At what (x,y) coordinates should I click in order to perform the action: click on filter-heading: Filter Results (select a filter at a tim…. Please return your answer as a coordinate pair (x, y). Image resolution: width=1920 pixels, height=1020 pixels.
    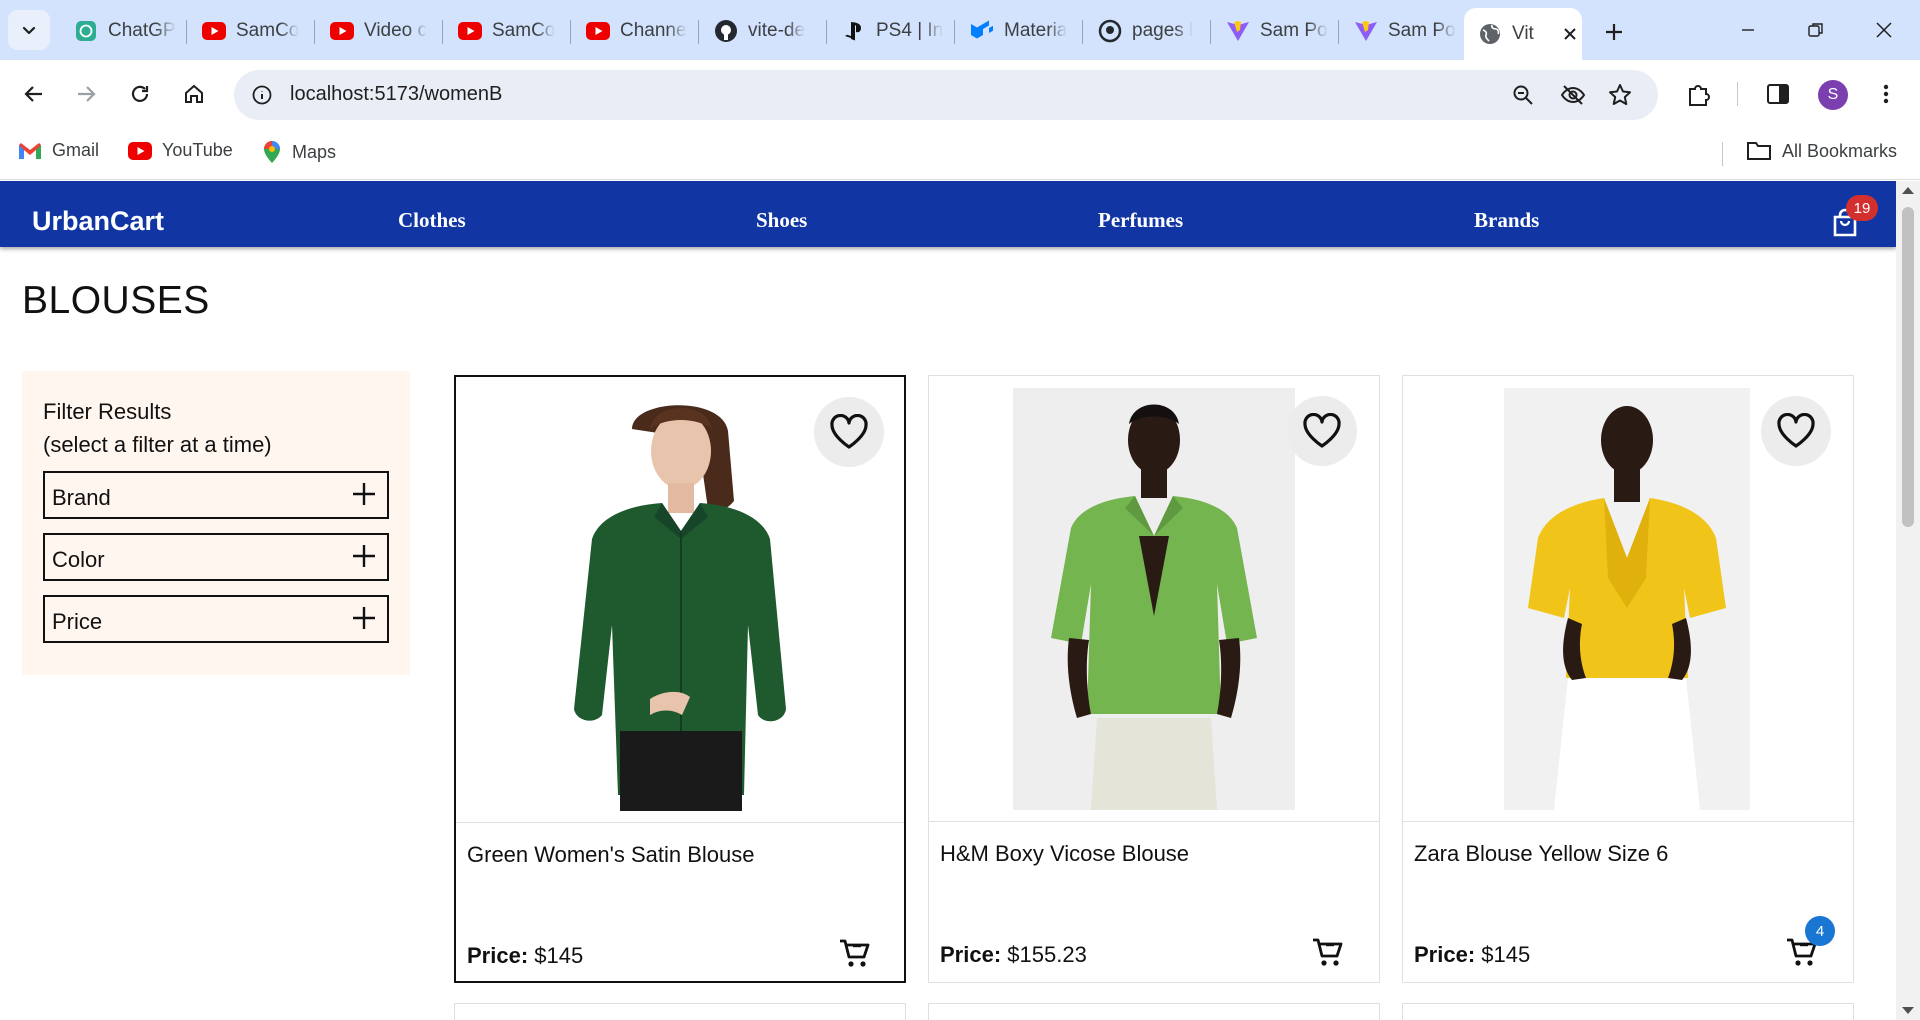
    Looking at the image, I should click on (157, 428).